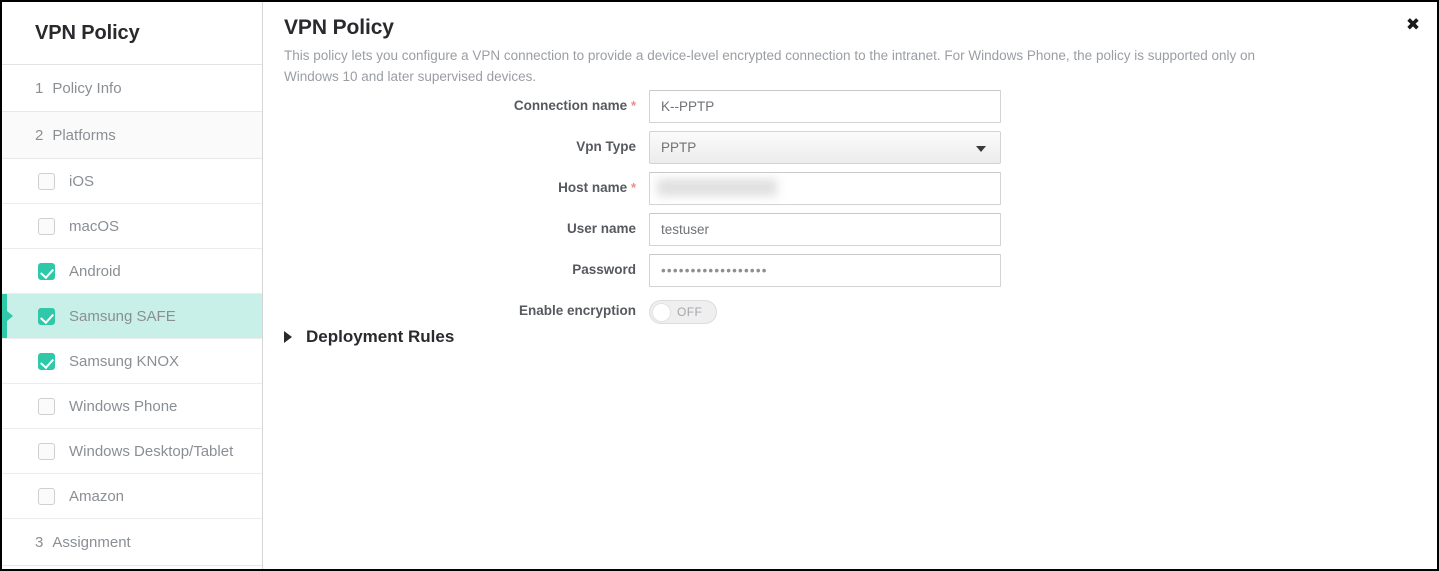  What do you see at coordinates (661, 312) in the screenshot?
I see `toggle-knob` at bounding box center [661, 312].